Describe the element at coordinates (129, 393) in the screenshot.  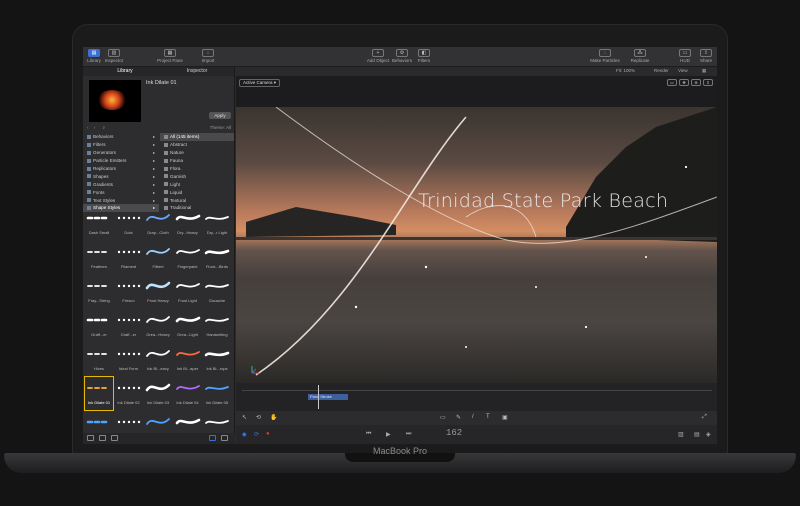
I see `shape-style-item: Ink Dilate 02` at that location.